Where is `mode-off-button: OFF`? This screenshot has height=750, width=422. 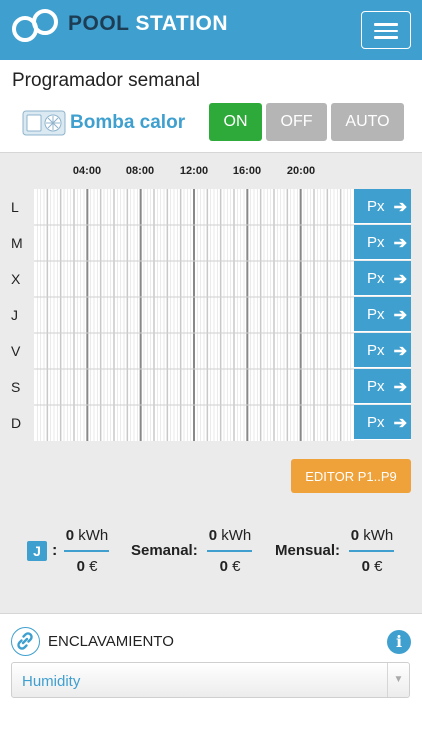 mode-off-button: OFF is located at coordinates (296, 122).